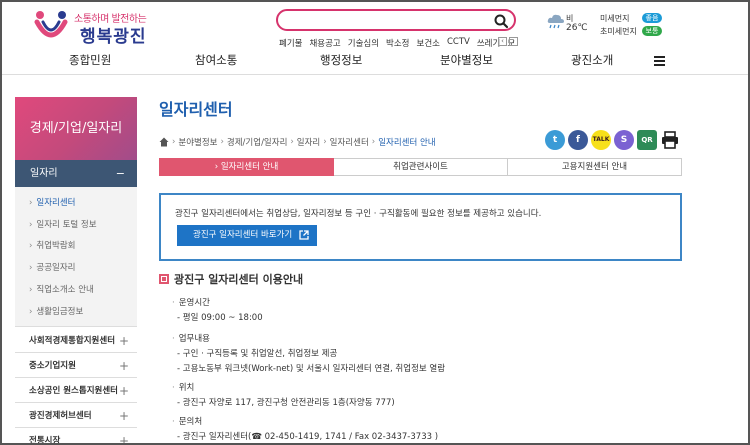  I want to click on breadcrumb-item: 일자리센터, so click(349, 142).